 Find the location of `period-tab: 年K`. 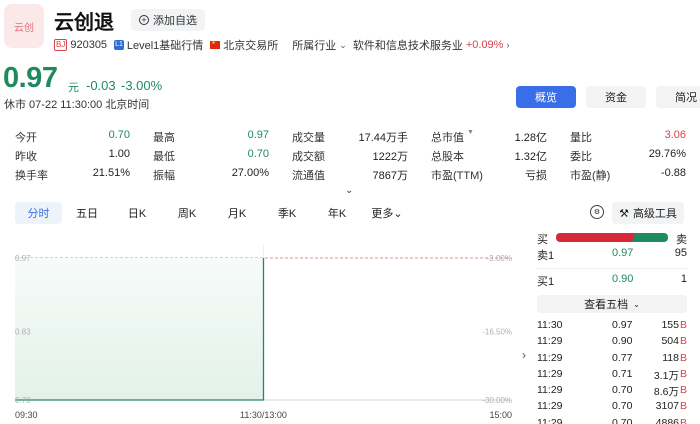

period-tab: 年K is located at coordinates (337, 213).